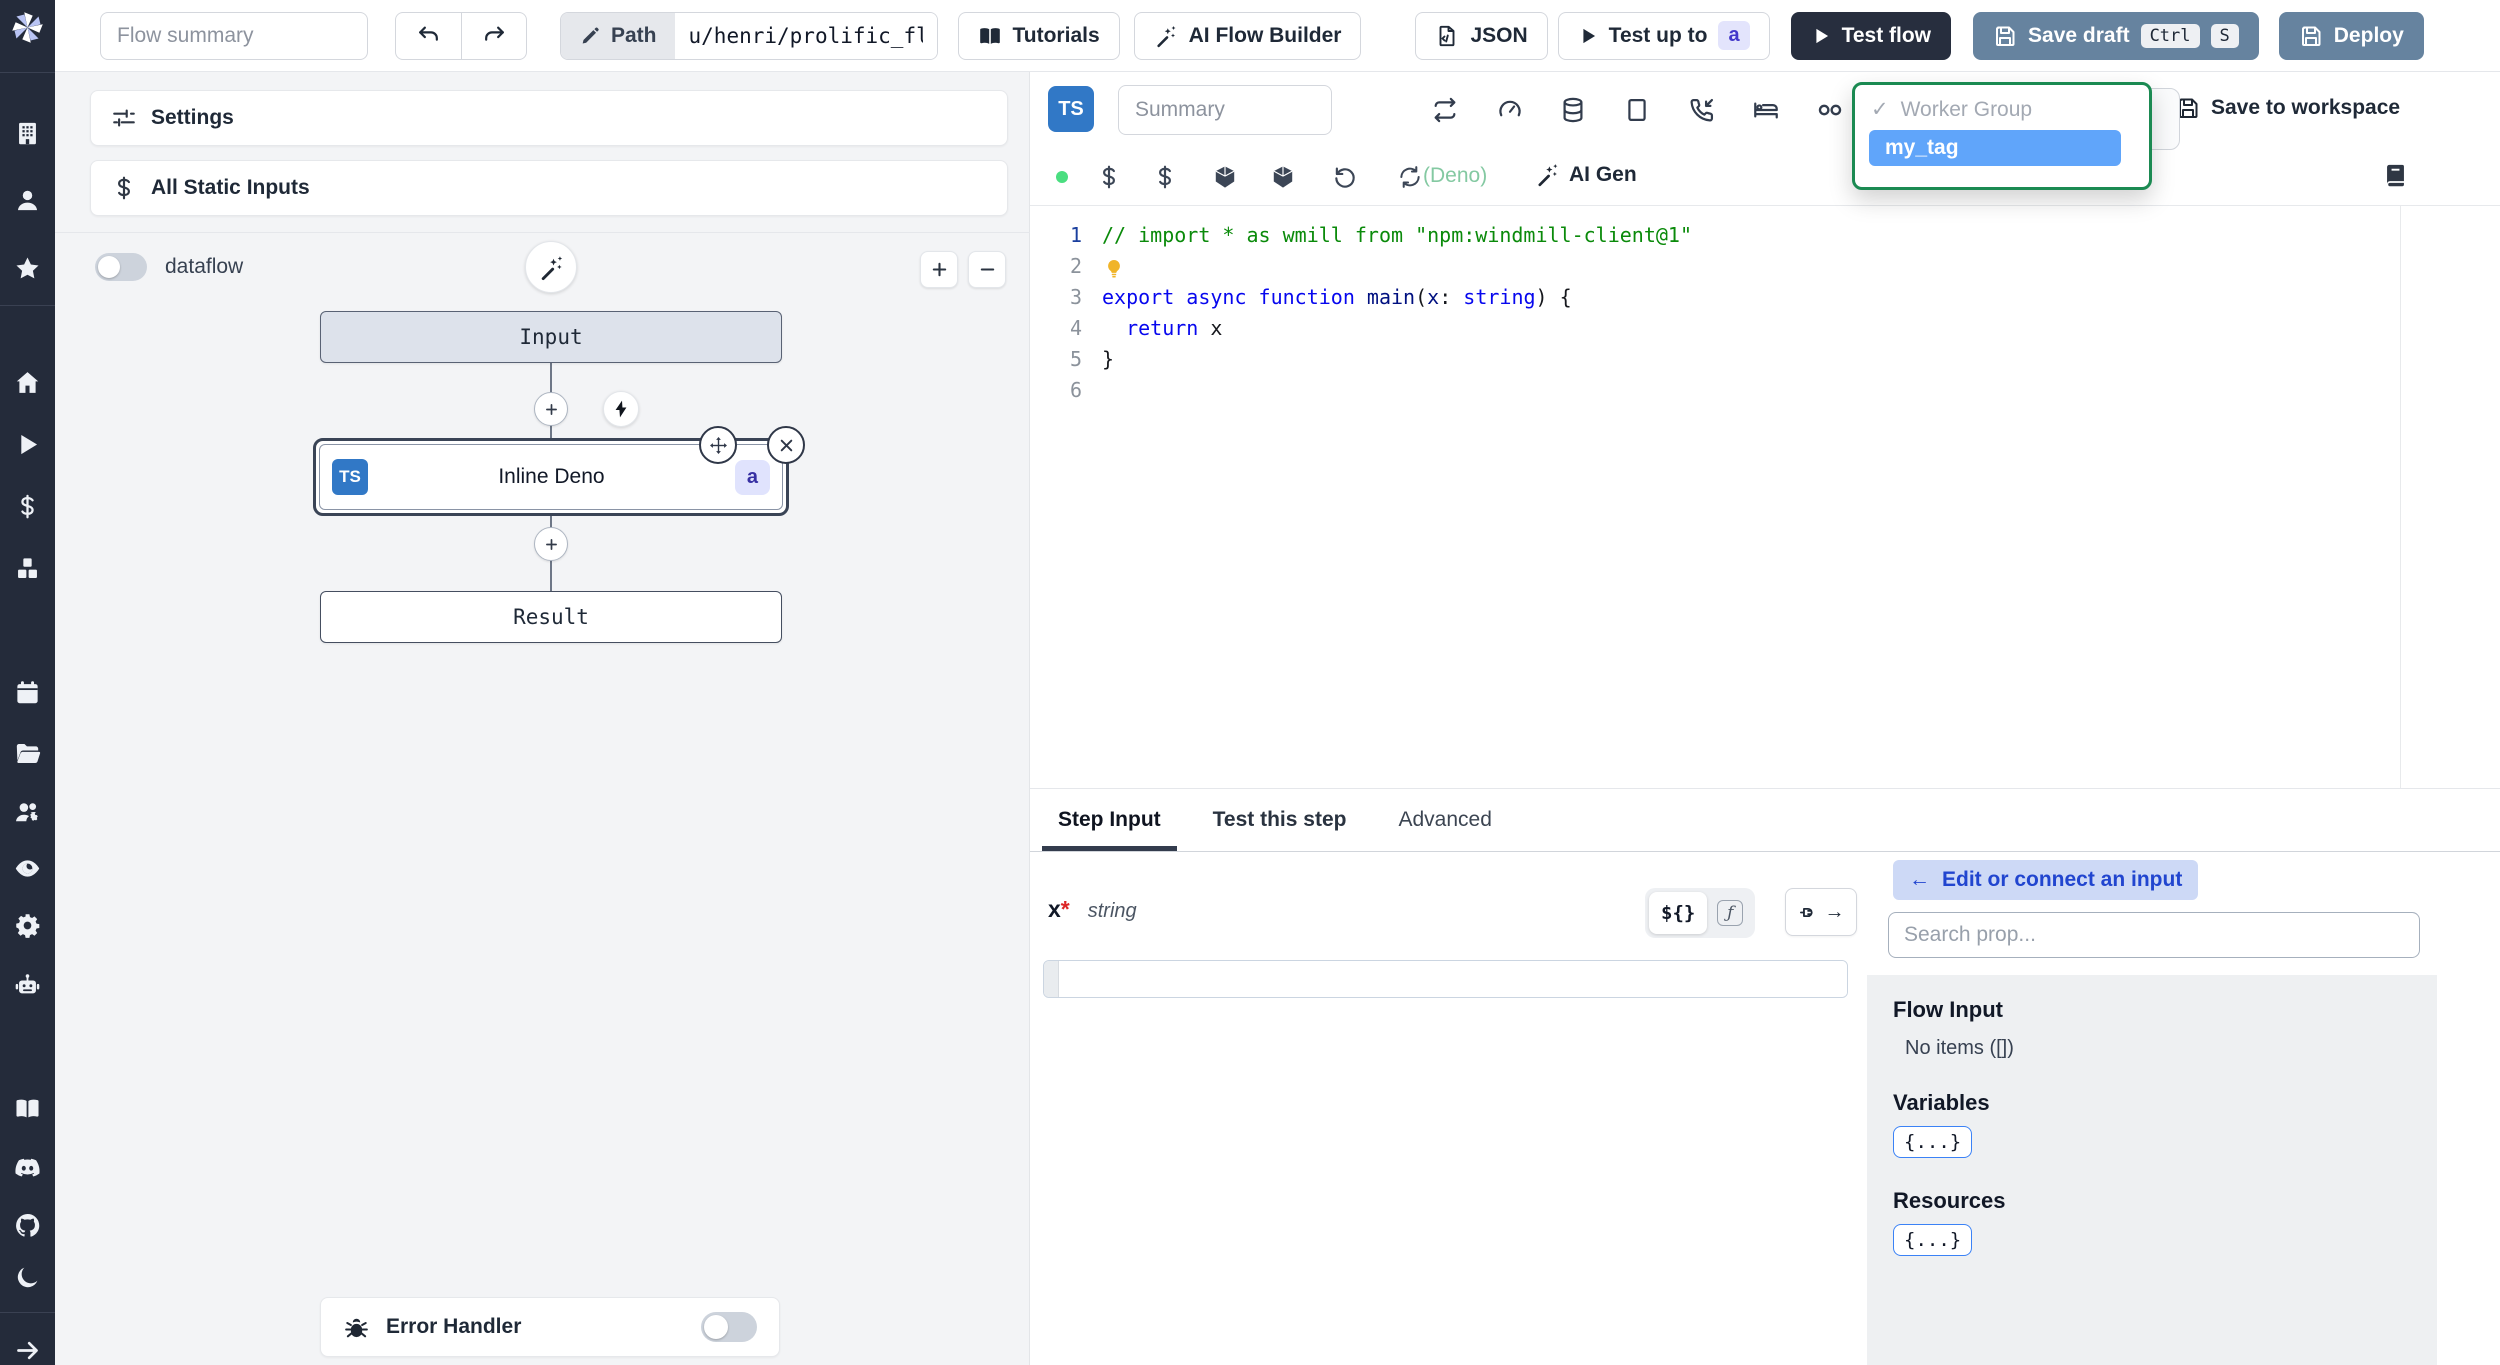 The width and height of the screenshot is (2500, 1365). What do you see at coordinates (729, 1327) in the screenshot?
I see `error-handler-toggle` at bounding box center [729, 1327].